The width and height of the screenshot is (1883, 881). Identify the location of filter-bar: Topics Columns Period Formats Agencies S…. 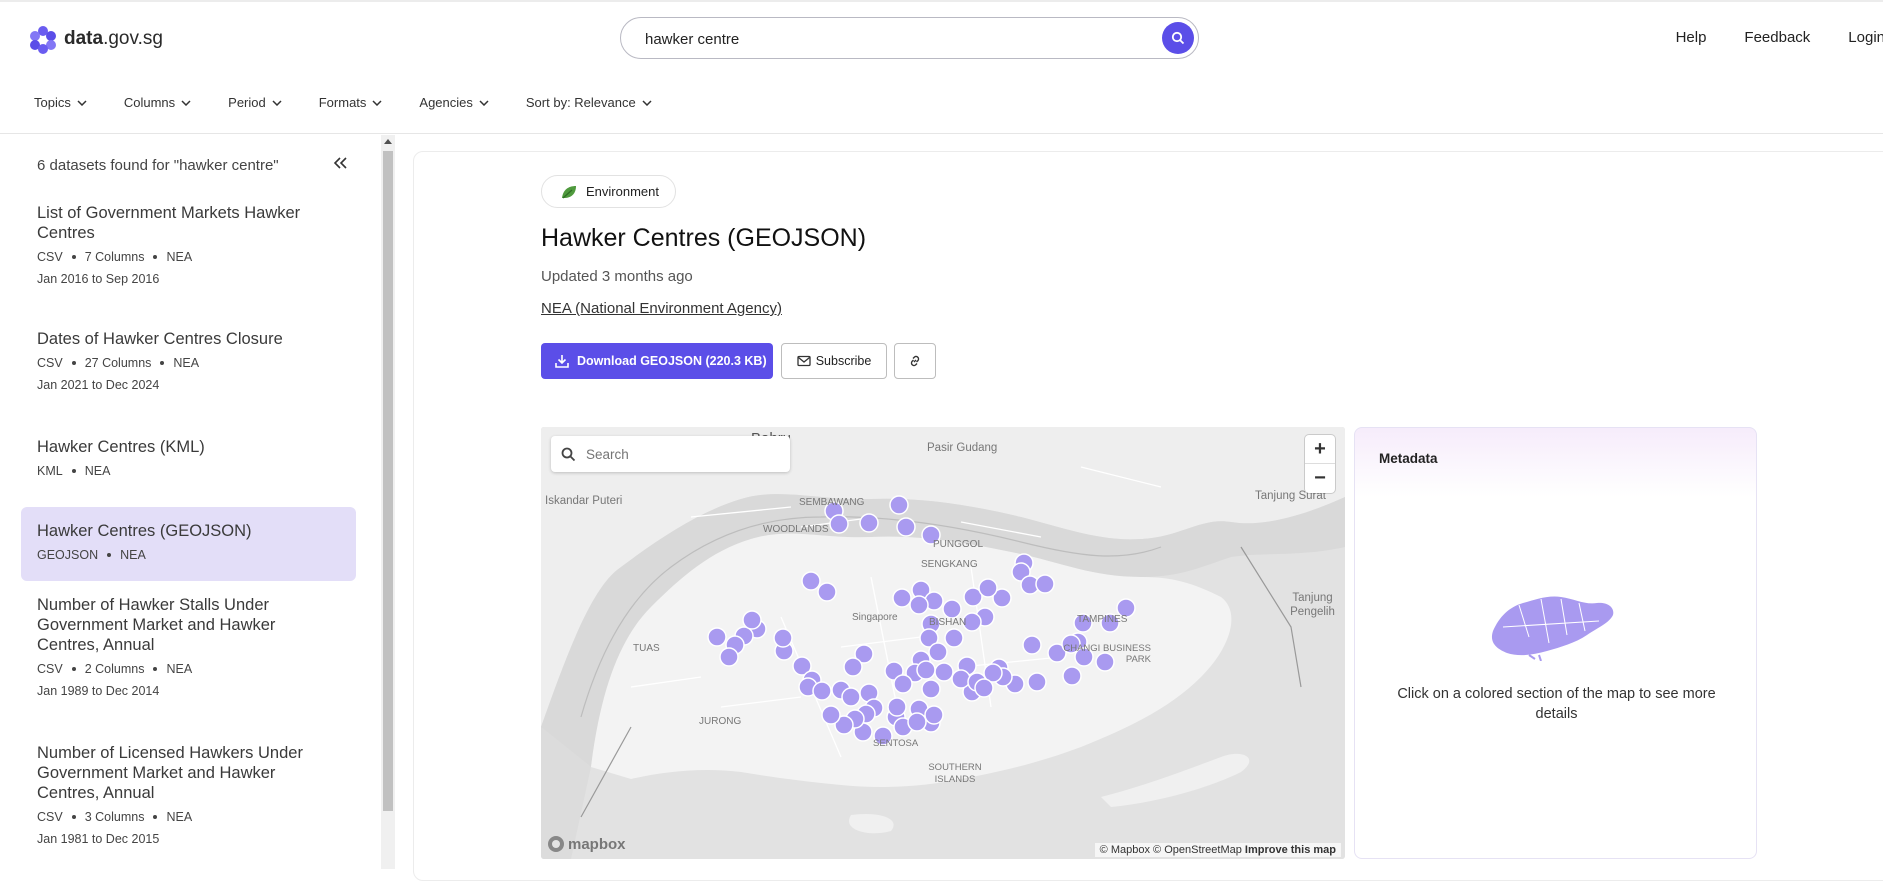
(361, 102).